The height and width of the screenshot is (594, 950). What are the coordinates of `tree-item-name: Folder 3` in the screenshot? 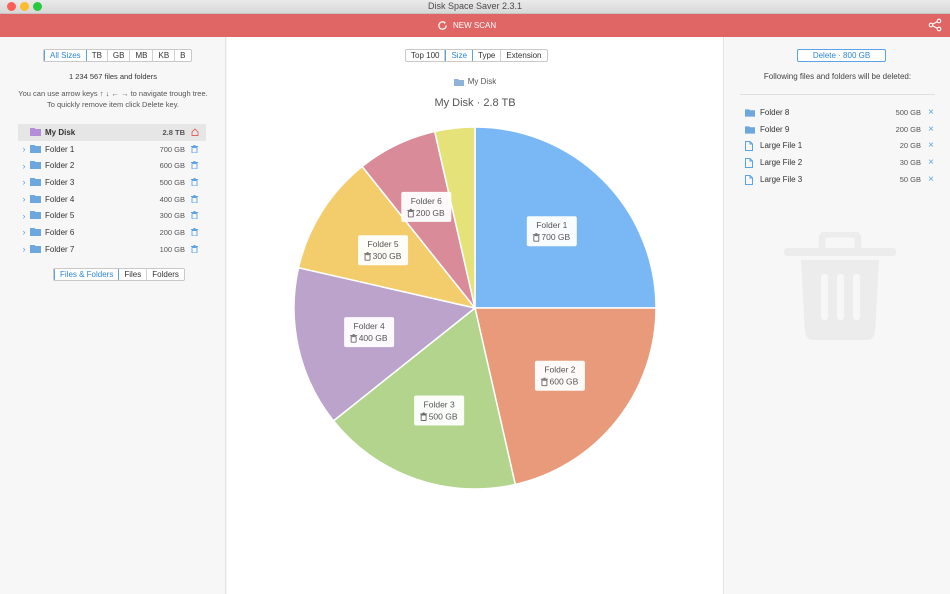 It's located at (60, 182).